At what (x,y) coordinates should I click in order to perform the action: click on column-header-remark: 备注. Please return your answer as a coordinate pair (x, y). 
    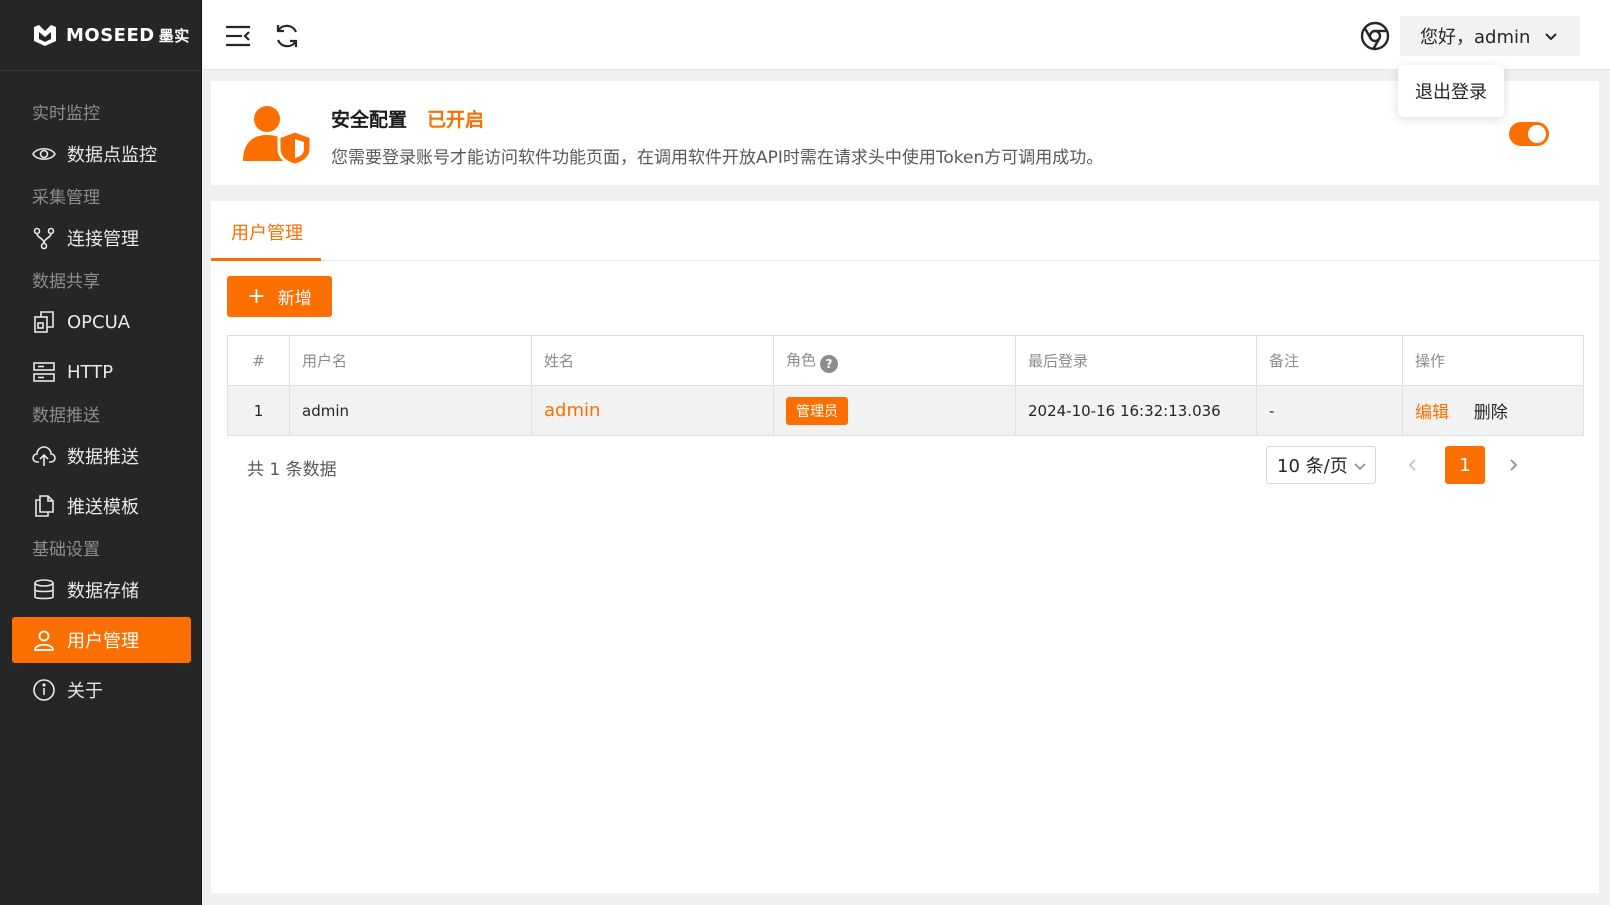
    Looking at the image, I should click on (1329, 360).